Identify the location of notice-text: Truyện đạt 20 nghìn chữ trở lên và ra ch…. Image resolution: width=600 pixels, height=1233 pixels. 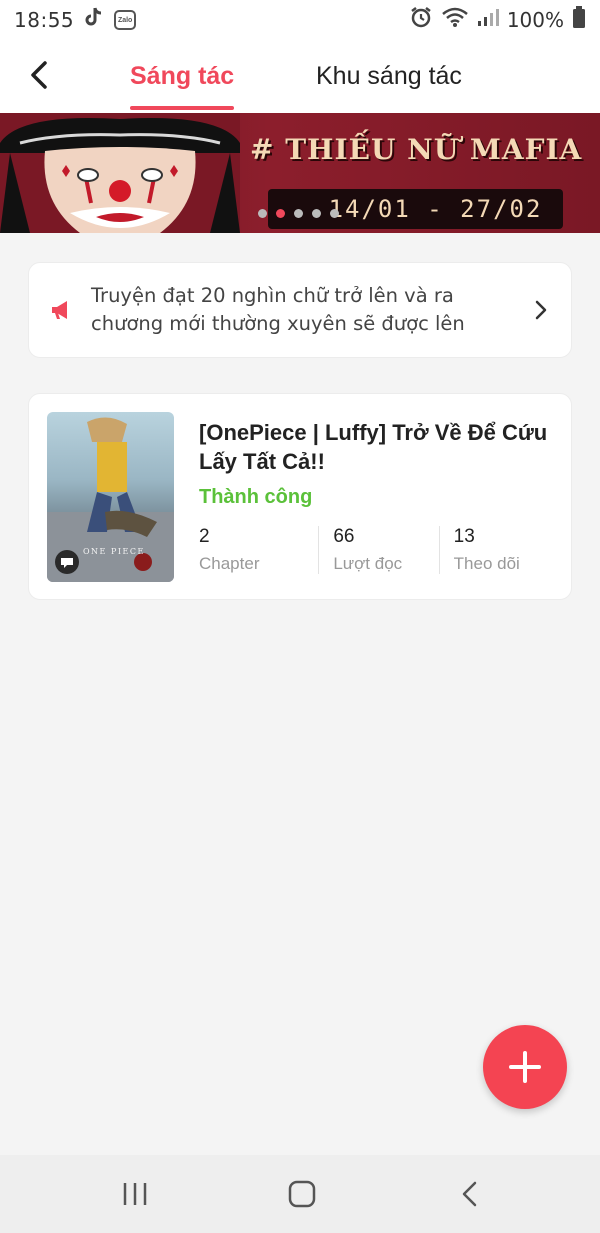
(278, 309).